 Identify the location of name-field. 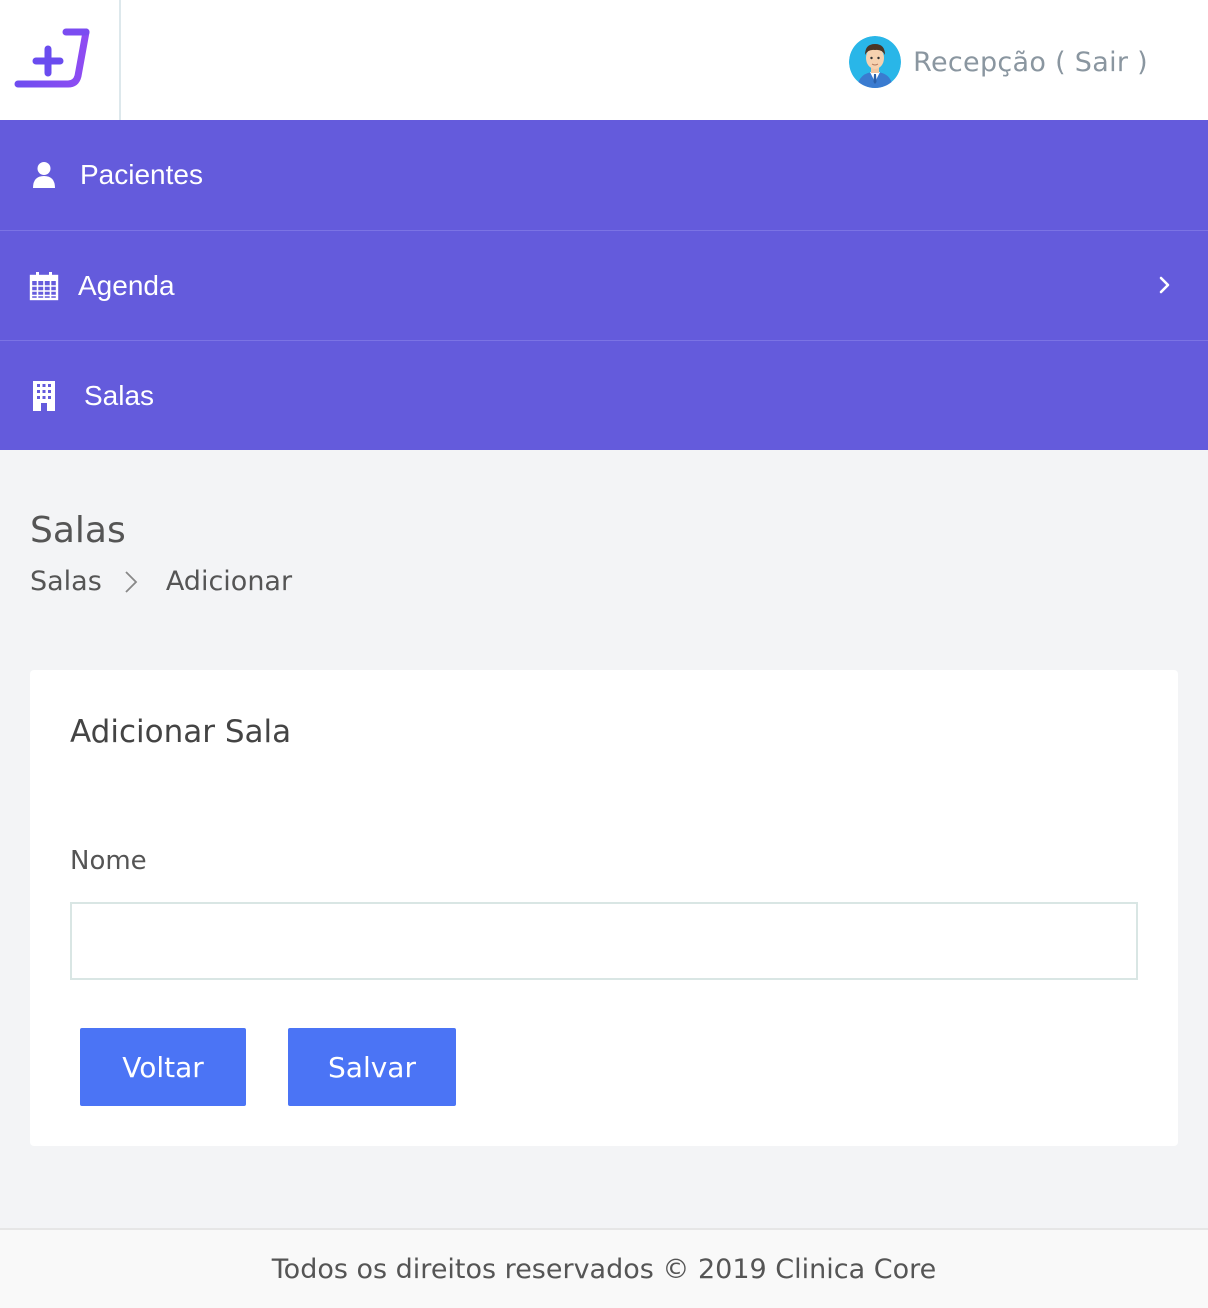
(604, 941).